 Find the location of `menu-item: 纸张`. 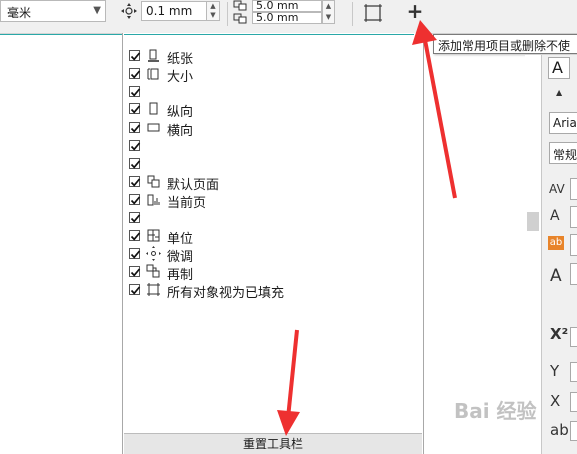

menu-item: 纸张 is located at coordinates (269, 57).